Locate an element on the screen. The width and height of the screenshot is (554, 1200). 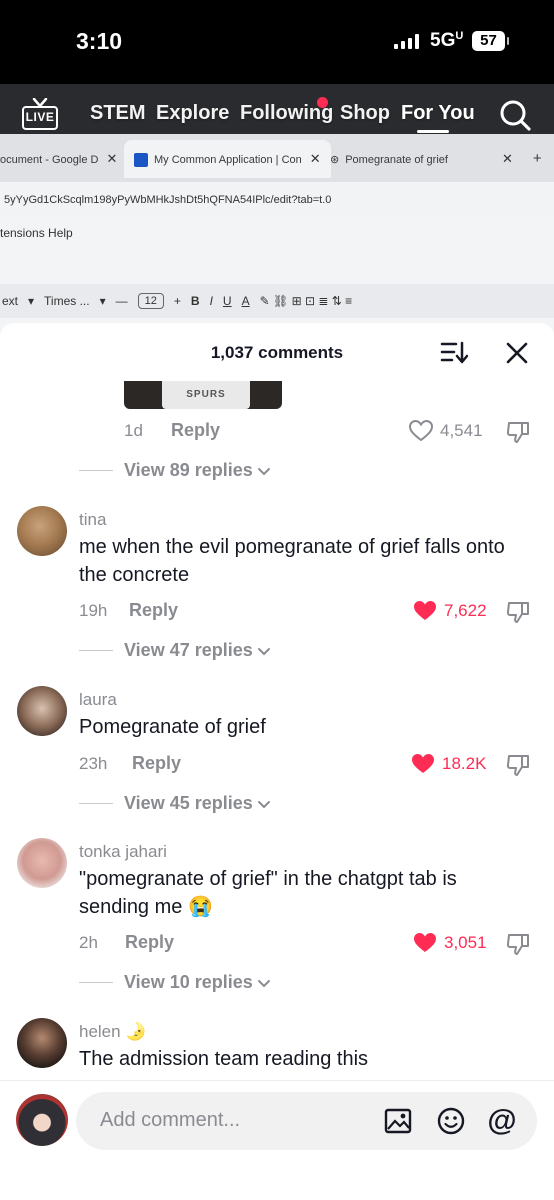
comment-time: 23h is located at coordinates (93, 763).